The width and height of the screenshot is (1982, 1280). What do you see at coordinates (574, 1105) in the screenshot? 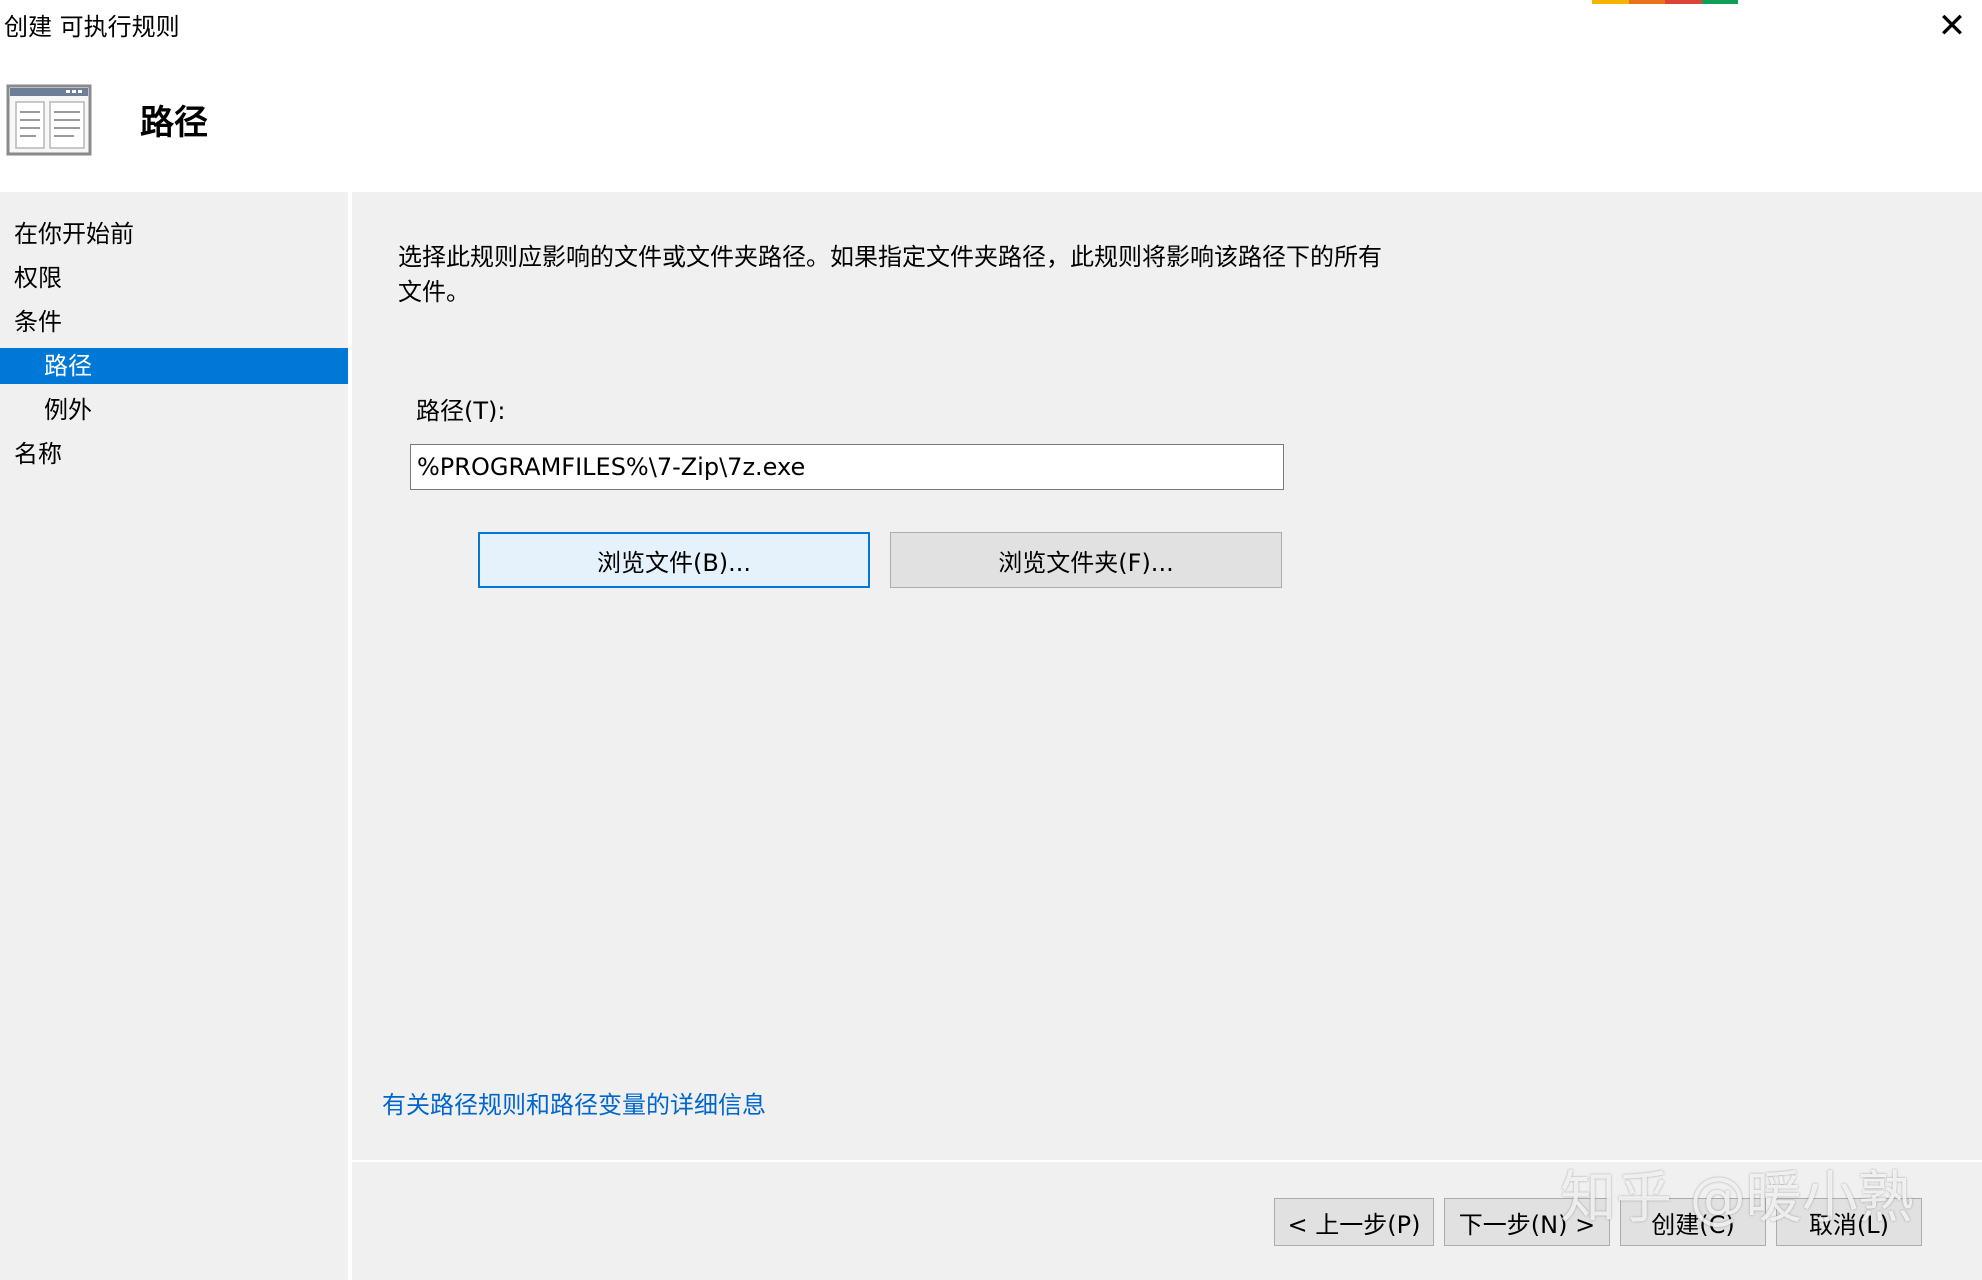
I see `path-rules-help-link: 有关路径规则和路径变量的详细信息` at bounding box center [574, 1105].